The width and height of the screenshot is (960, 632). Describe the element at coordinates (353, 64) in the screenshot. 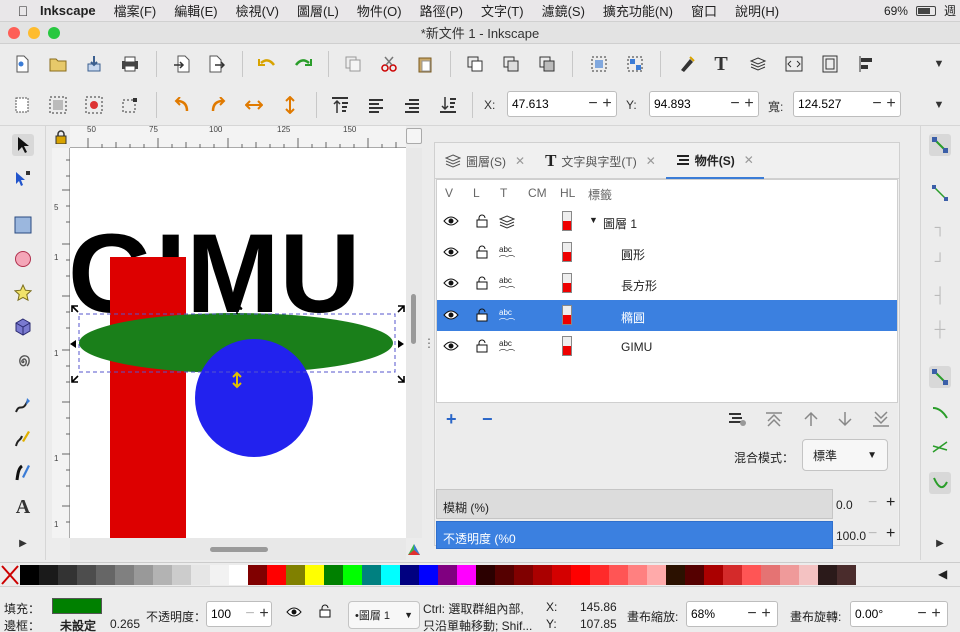

I see `copy-icon` at that location.